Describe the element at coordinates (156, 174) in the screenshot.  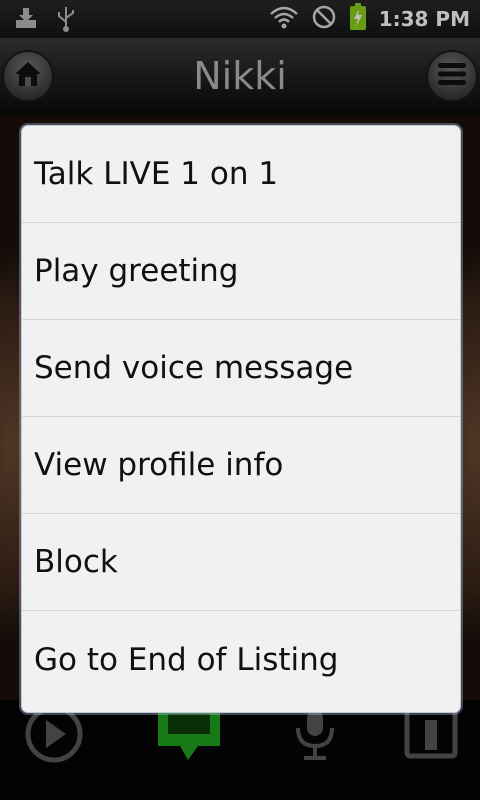
I see `menu-item-label: Talk LIVE 1 on 1` at that location.